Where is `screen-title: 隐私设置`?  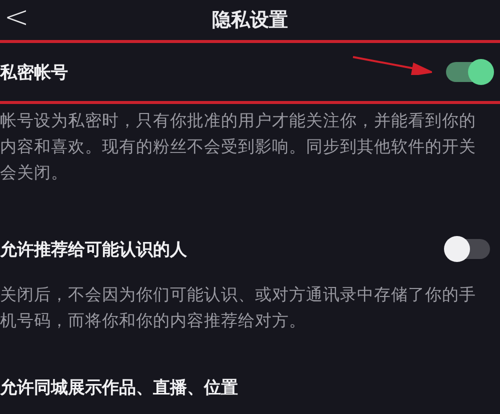
screen-title: 隐私设置 is located at coordinates (250, 20).